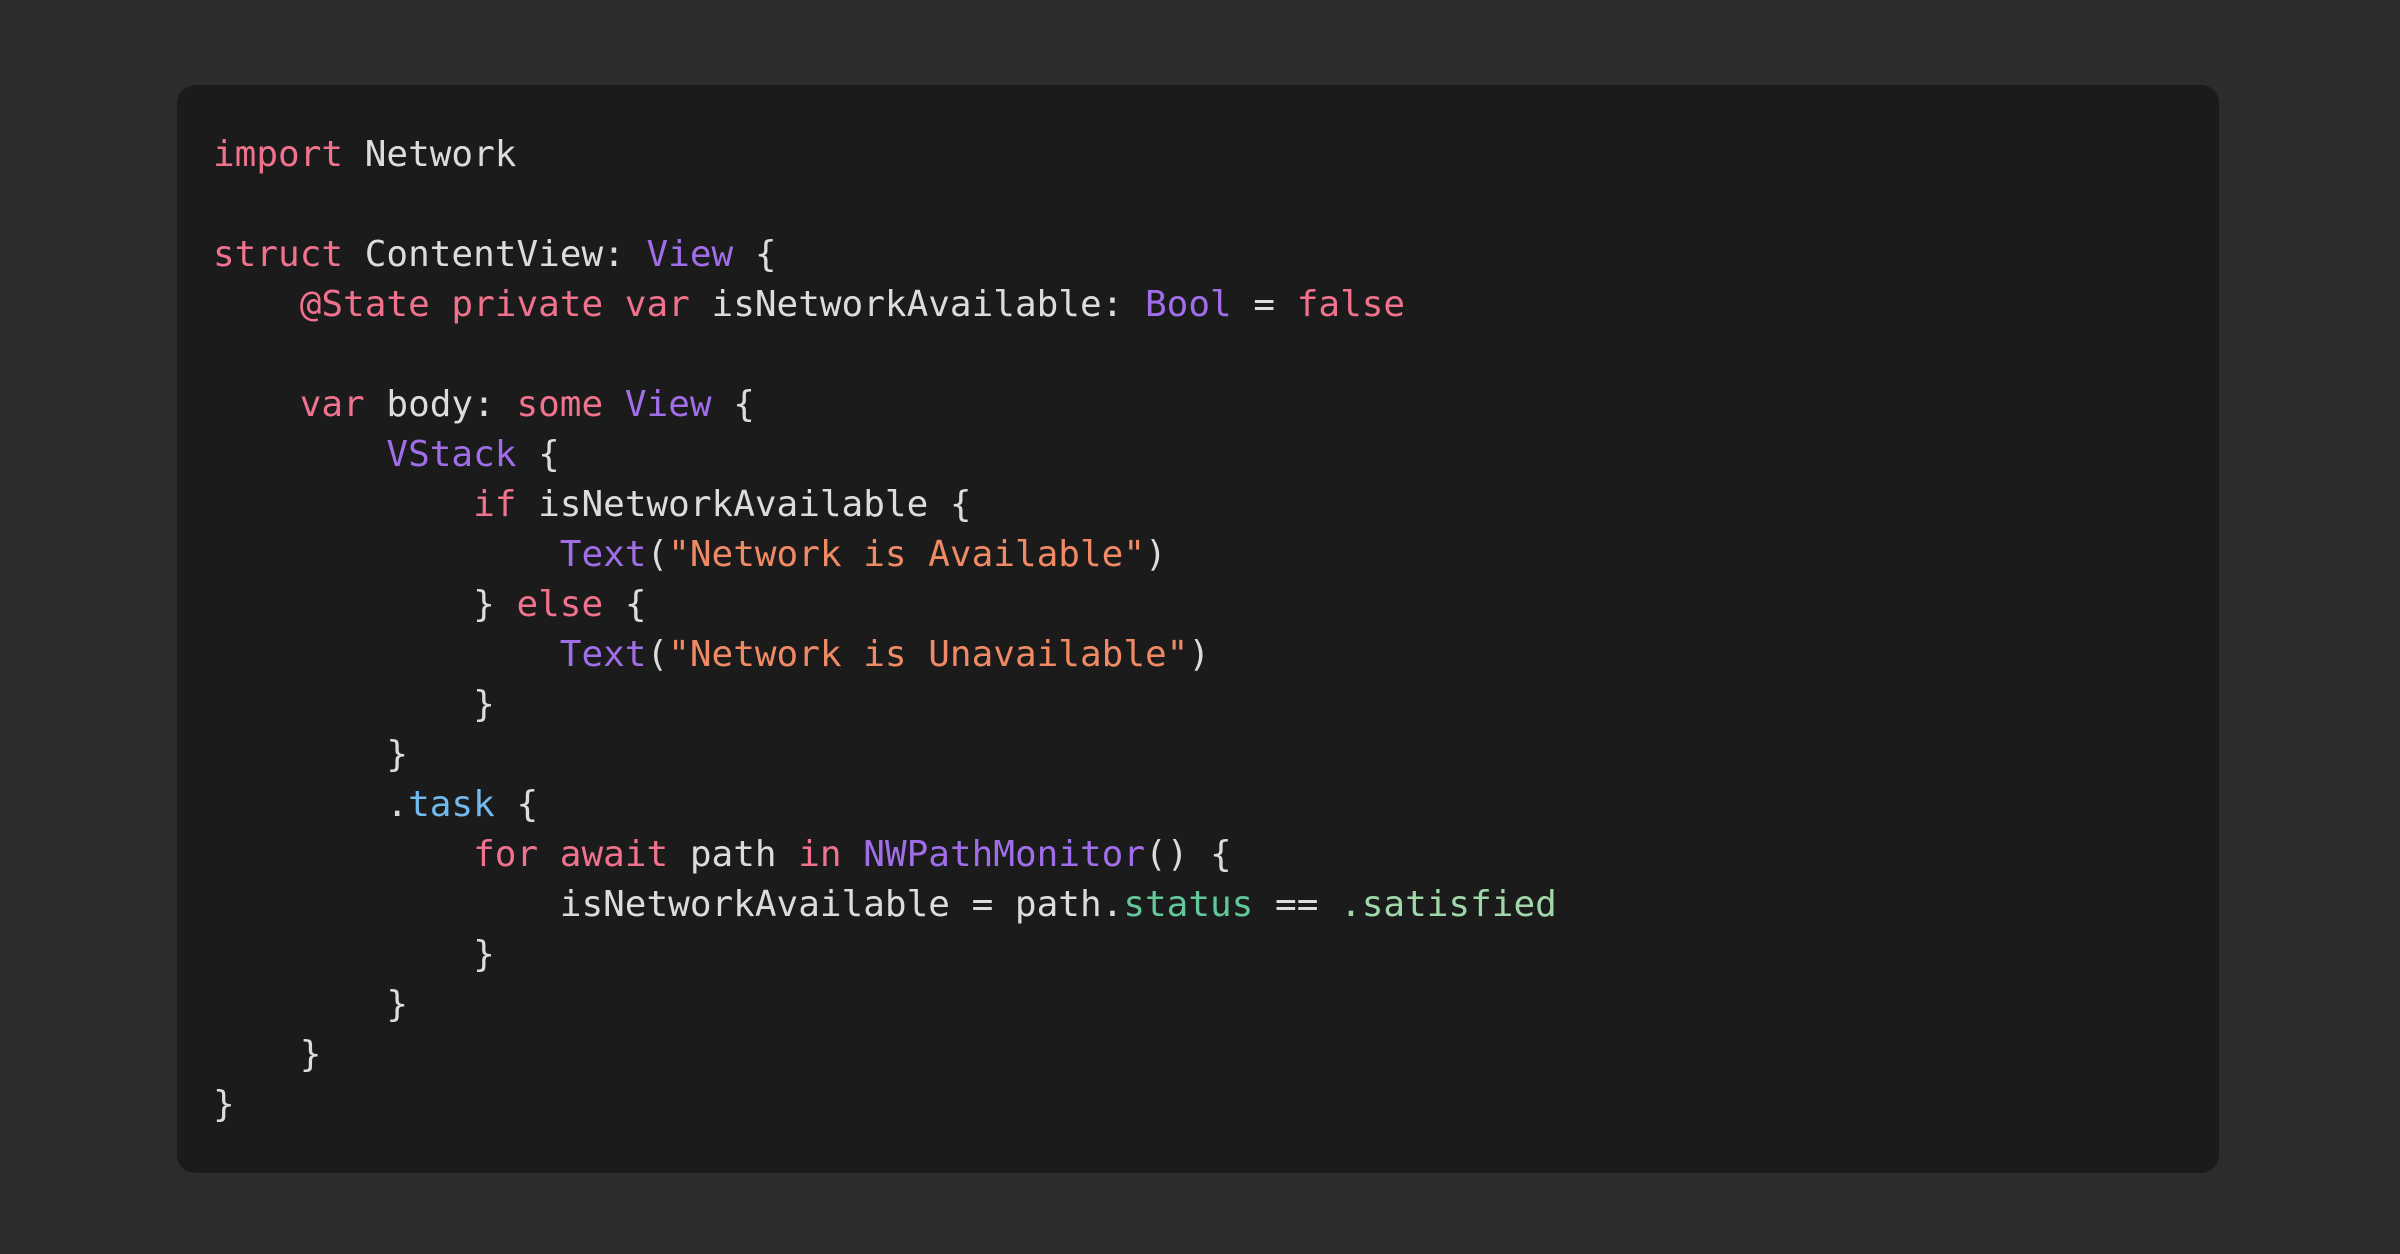 The height and width of the screenshot is (1254, 2400). I want to click on code-text-token: Network, so click(430, 154).